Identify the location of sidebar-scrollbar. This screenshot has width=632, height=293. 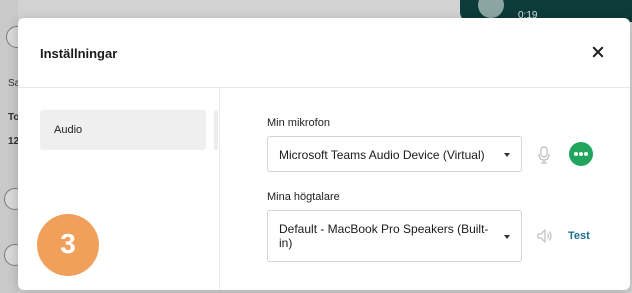
(216, 130).